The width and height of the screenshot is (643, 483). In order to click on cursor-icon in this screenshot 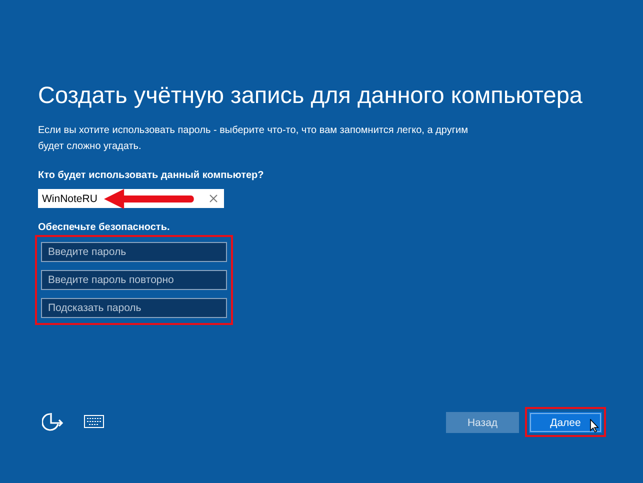, I will do `click(594, 425)`.